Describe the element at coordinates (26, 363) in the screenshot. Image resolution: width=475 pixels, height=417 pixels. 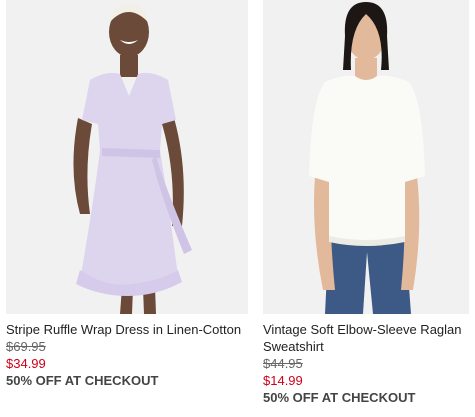
I see `sale-price: $34.99` at that location.